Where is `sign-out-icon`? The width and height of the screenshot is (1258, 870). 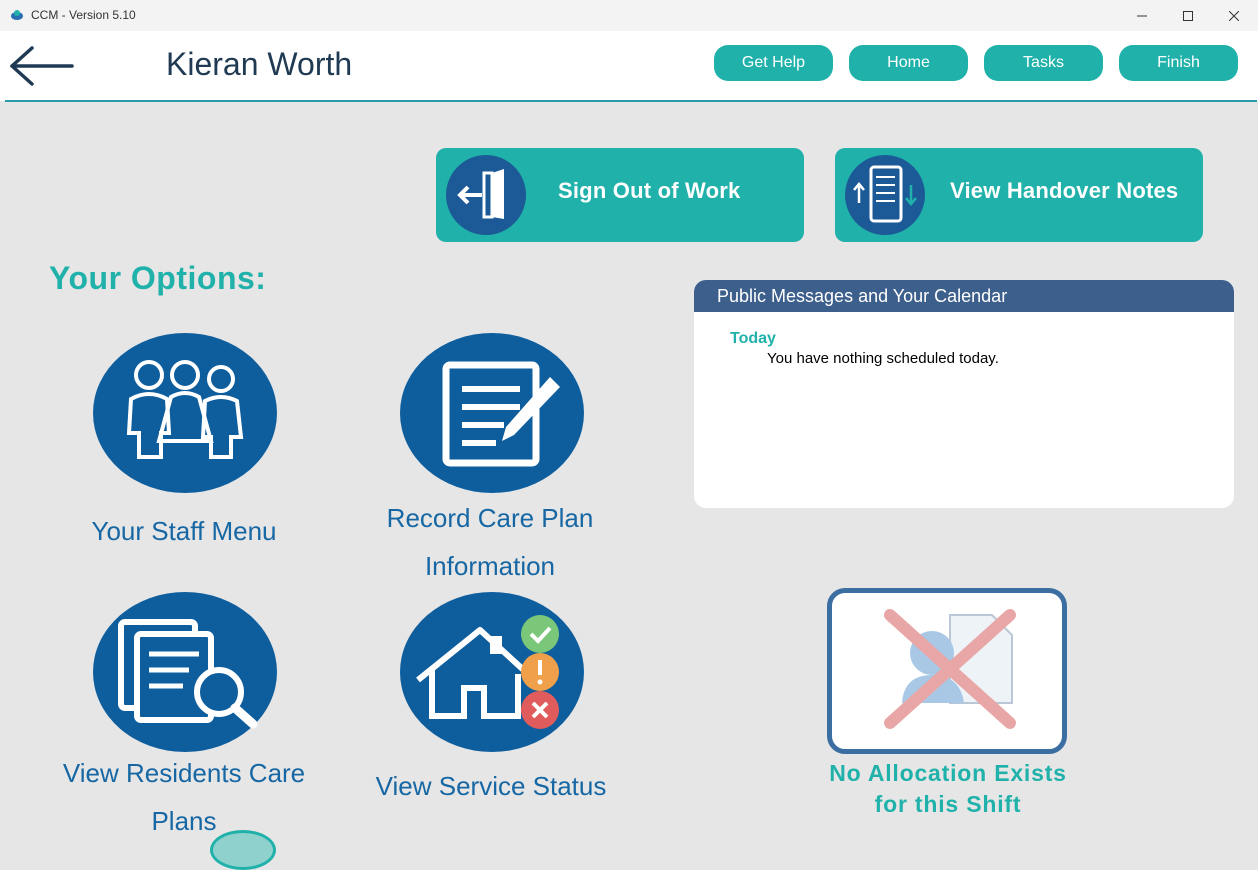 sign-out-icon is located at coordinates (486, 195).